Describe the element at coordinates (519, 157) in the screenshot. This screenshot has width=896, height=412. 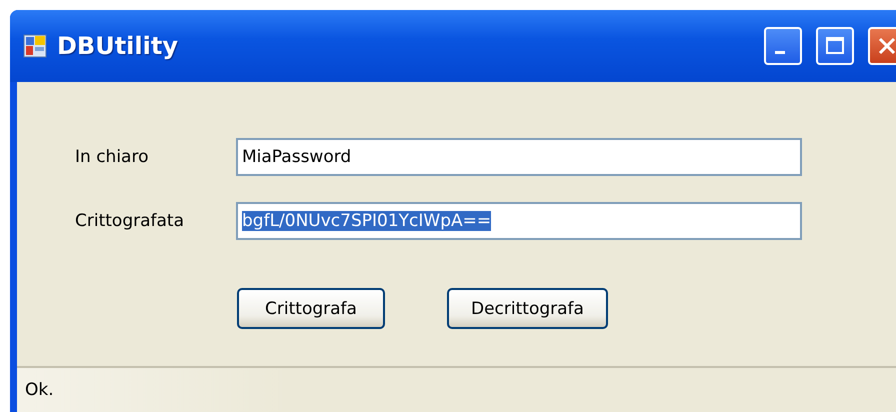
I see `text-field: MiaPassword` at that location.